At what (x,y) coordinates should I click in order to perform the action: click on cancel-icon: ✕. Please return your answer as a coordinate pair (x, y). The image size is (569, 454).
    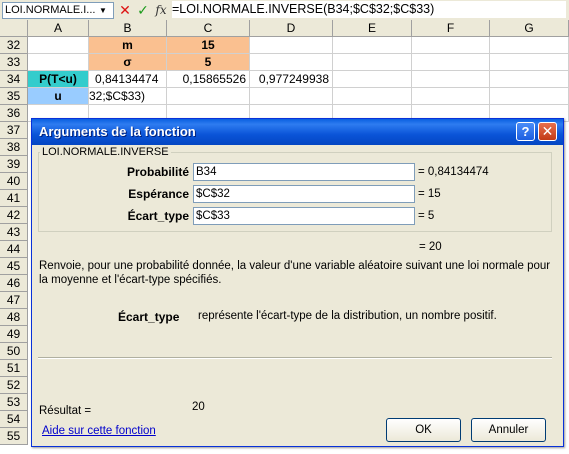
    Looking at the image, I should click on (125, 10).